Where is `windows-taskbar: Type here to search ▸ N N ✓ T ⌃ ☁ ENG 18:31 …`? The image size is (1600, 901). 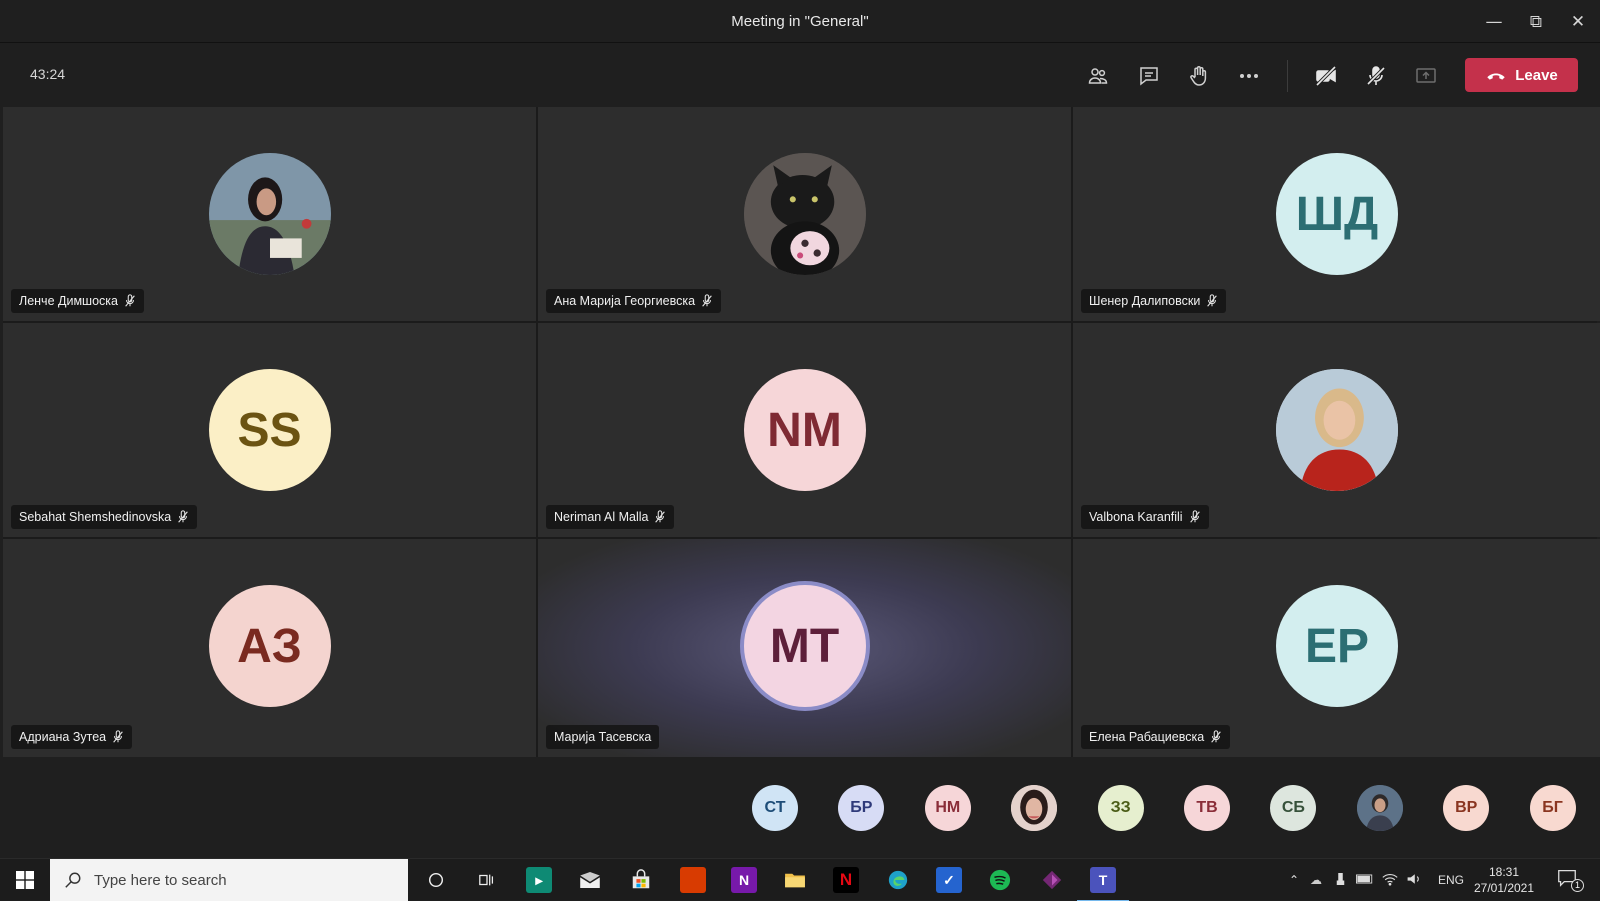
windows-taskbar: Type here to search ▸ N N ✓ T ⌃ ☁ ENG 18:31 … is located at coordinates (800, 879).